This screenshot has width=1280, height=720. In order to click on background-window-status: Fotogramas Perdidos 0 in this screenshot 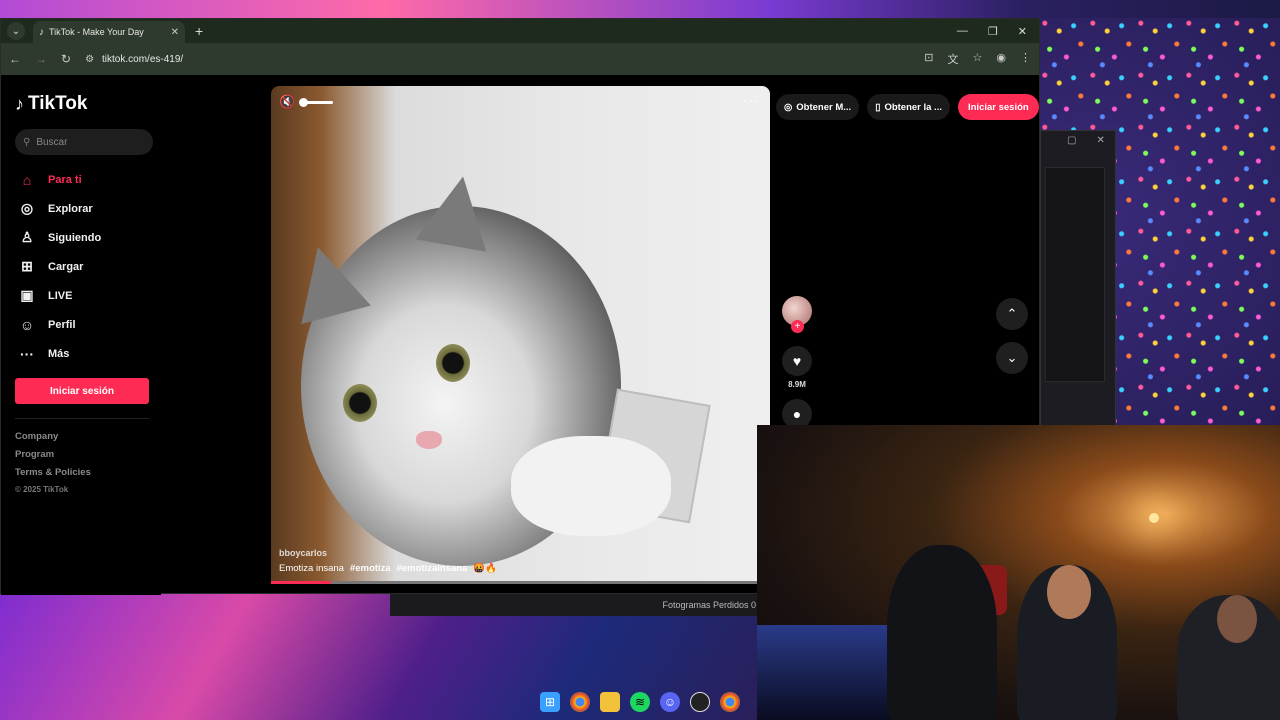, I will do `click(575, 605)`.